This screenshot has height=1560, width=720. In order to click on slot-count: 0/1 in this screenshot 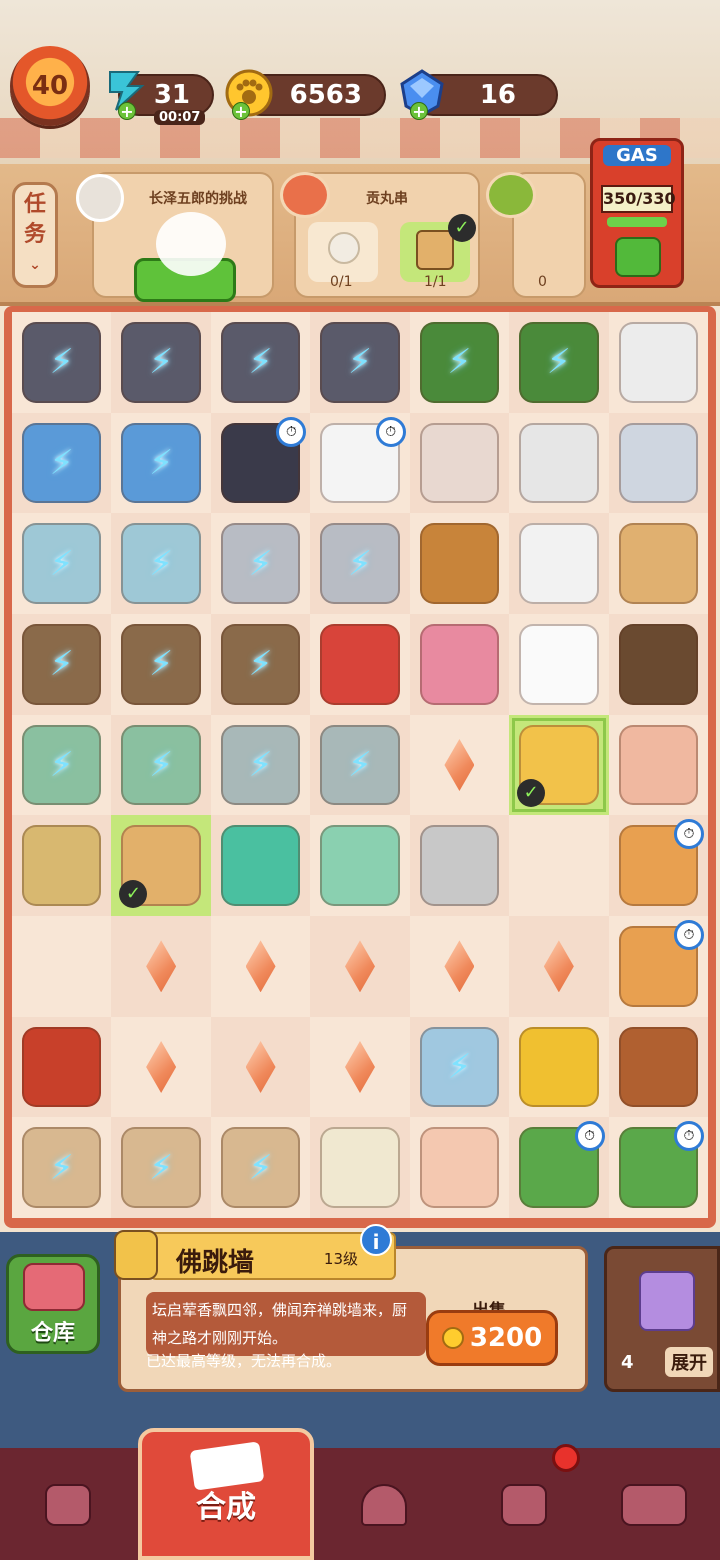, I will do `click(341, 282)`.